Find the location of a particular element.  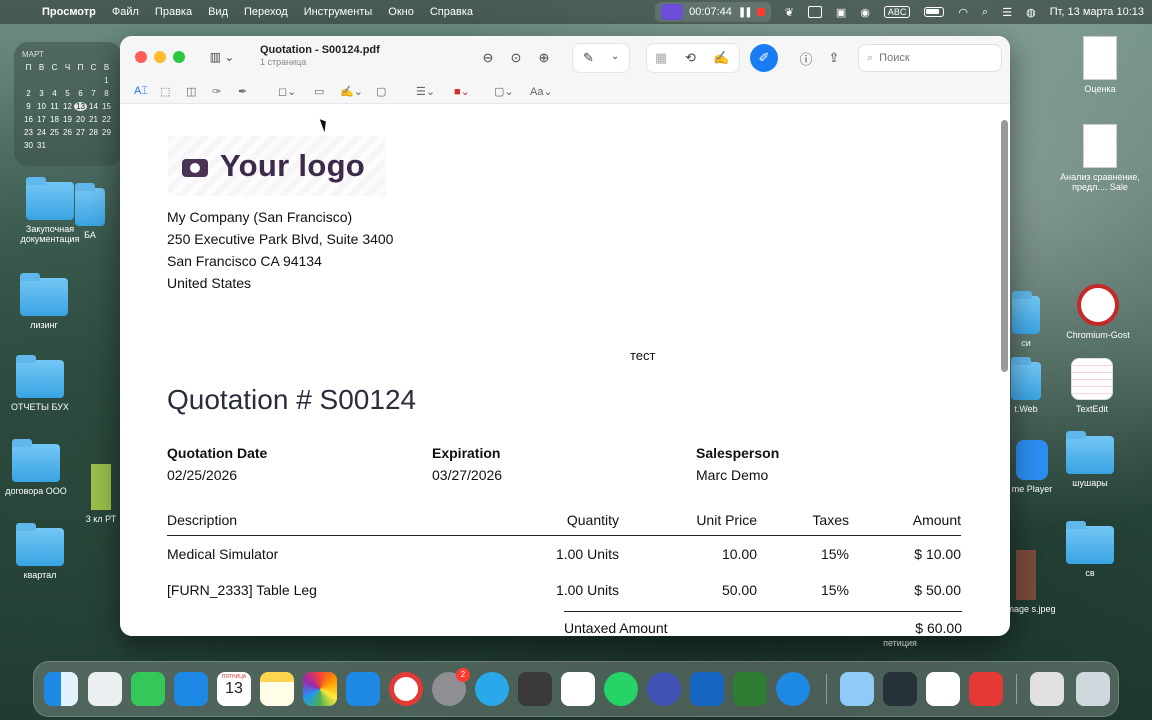

share-icon: ⇪ is located at coordinates (834, 57).